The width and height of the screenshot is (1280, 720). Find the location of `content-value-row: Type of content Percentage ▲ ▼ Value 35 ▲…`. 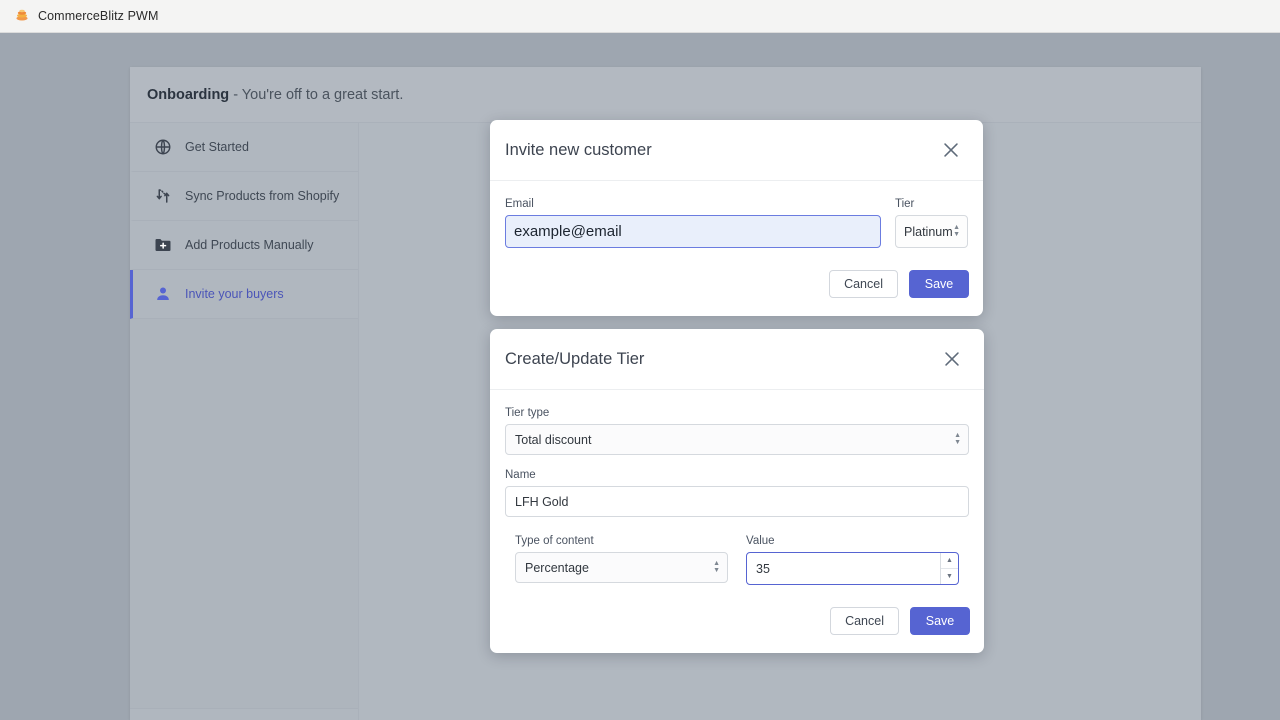

content-value-row: Type of content Percentage ▲ ▼ Value 35 ▲… is located at coordinates (737, 560).